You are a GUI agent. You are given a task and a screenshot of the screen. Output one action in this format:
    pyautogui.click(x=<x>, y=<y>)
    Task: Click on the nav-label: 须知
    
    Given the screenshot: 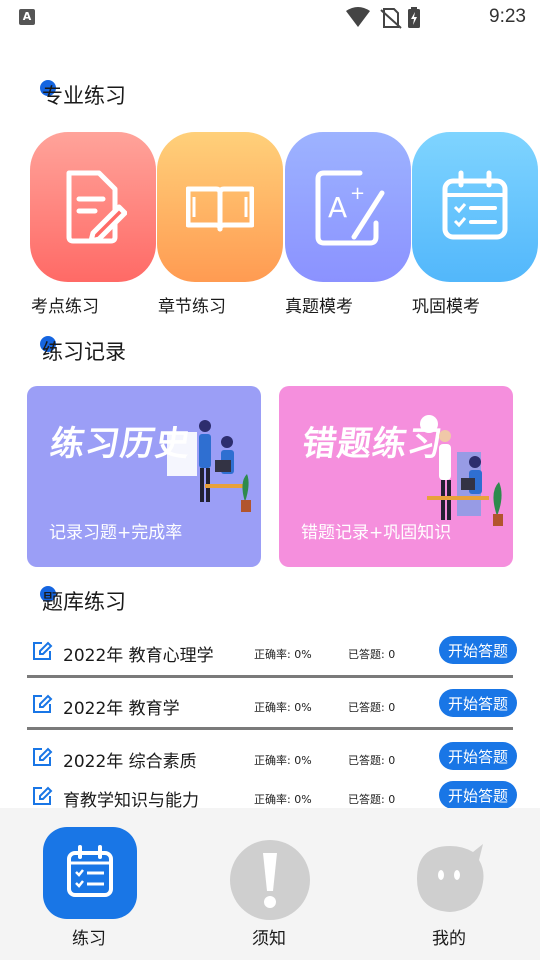 What is the action you would take?
    pyautogui.click(x=269, y=939)
    